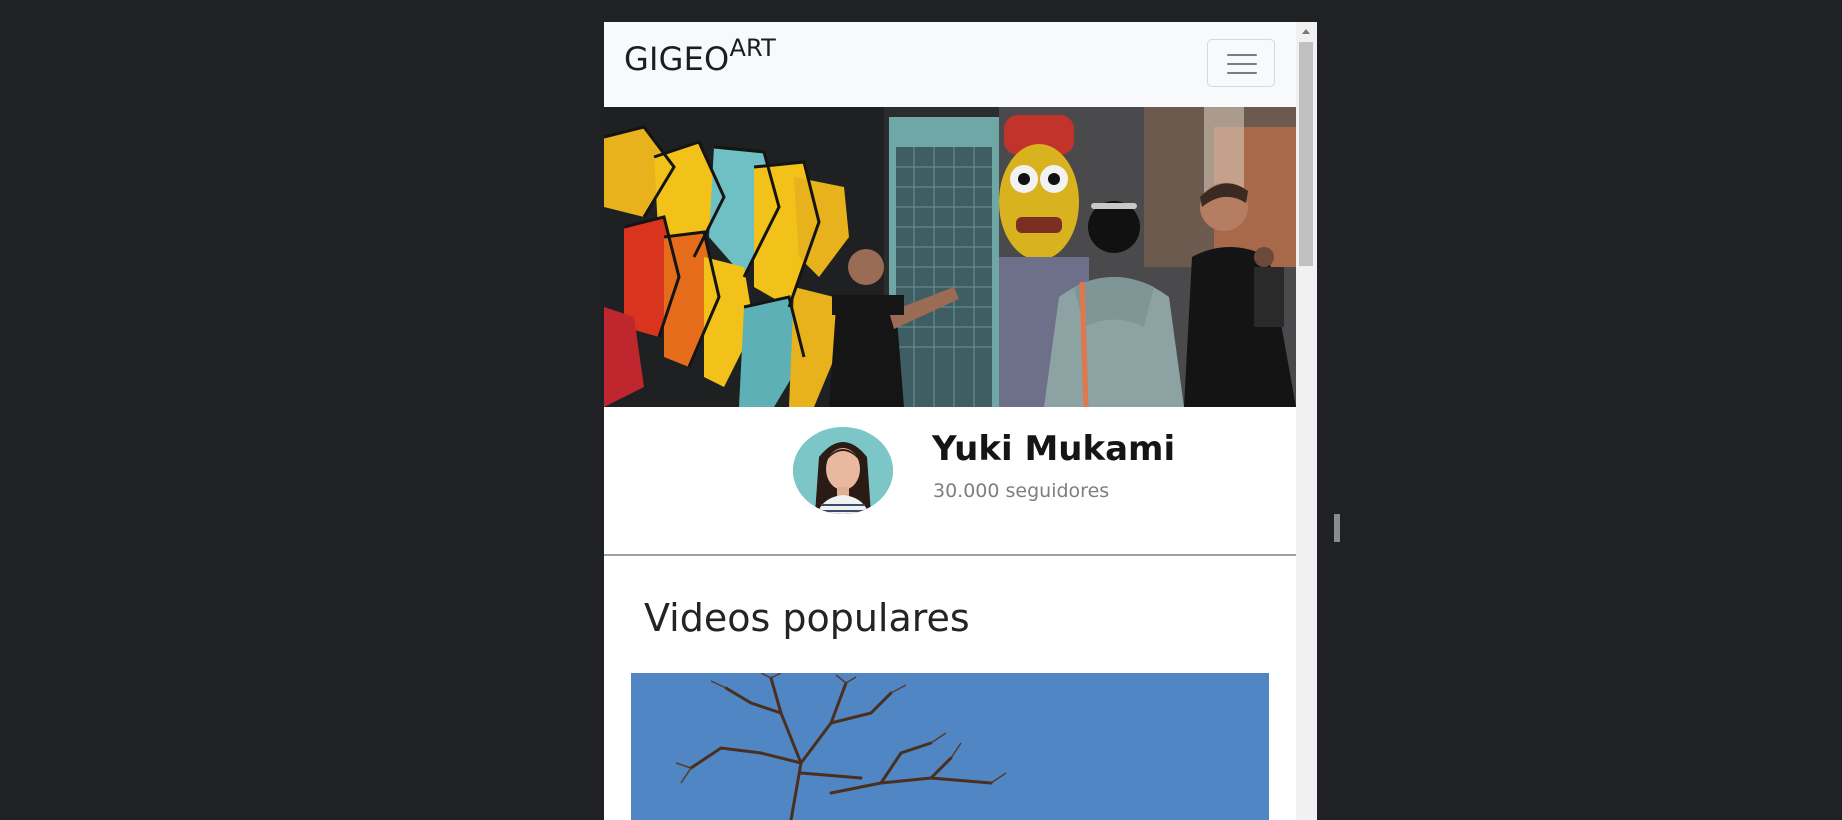 The height and width of the screenshot is (820, 1842). What do you see at coordinates (753, 48) in the screenshot?
I see `brand-sup-text: ART` at bounding box center [753, 48].